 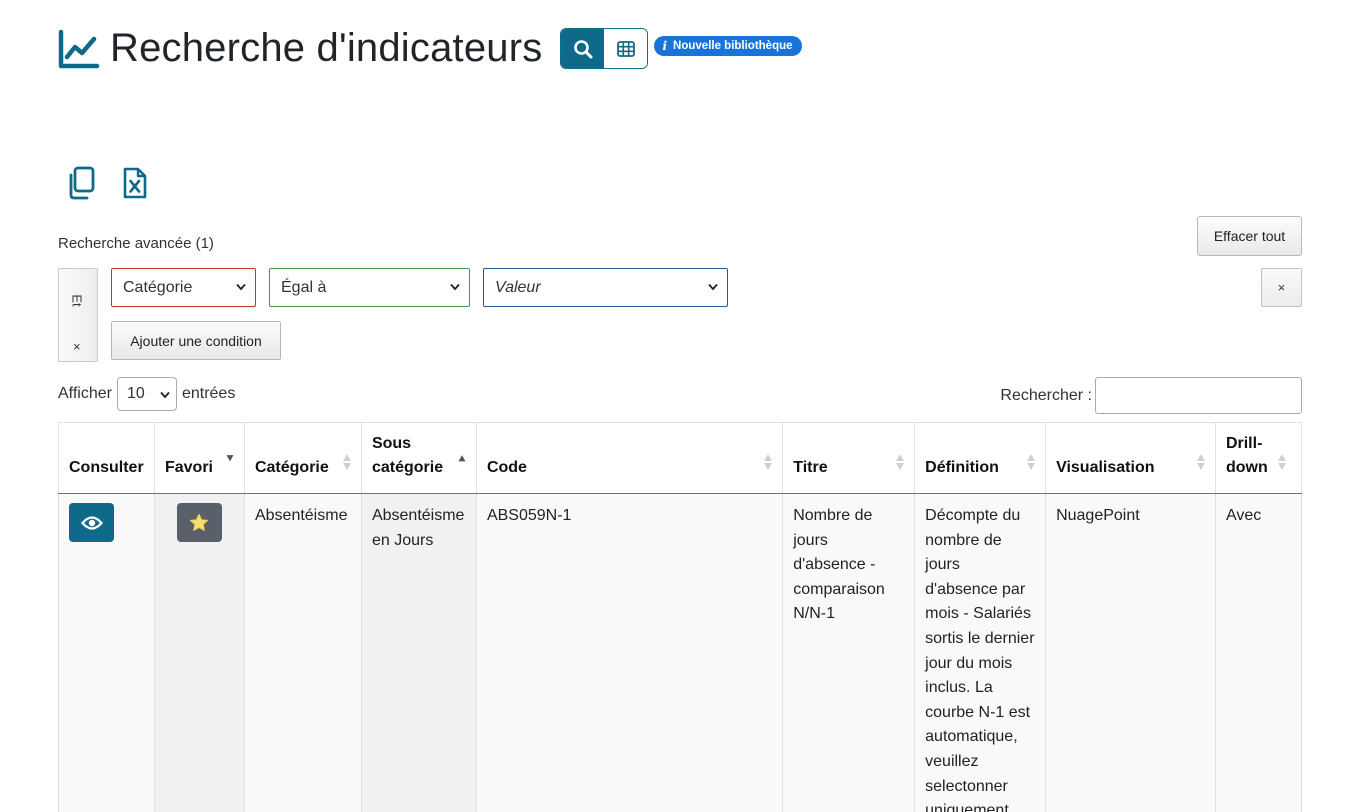 I want to click on column-header-titre: Titre, so click(x=849, y=458).